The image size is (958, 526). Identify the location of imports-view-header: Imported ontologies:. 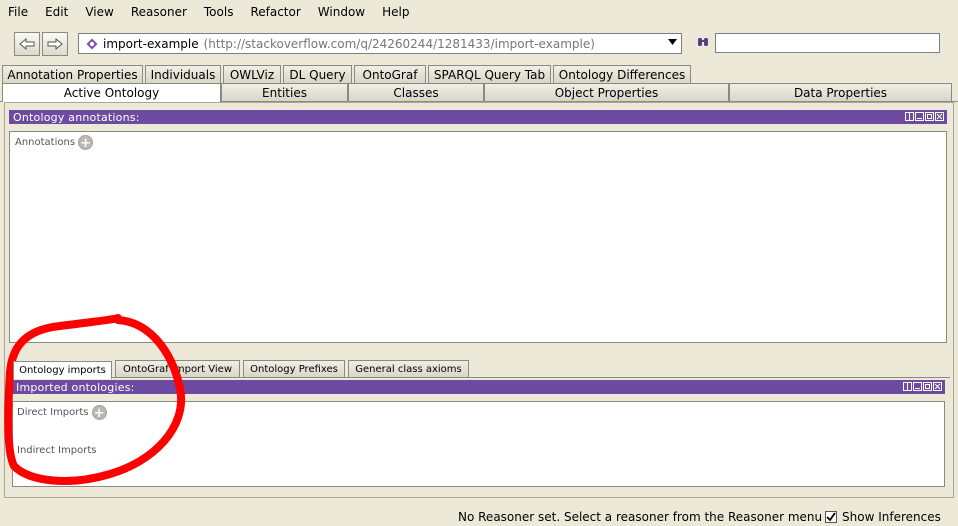
(478, 387).